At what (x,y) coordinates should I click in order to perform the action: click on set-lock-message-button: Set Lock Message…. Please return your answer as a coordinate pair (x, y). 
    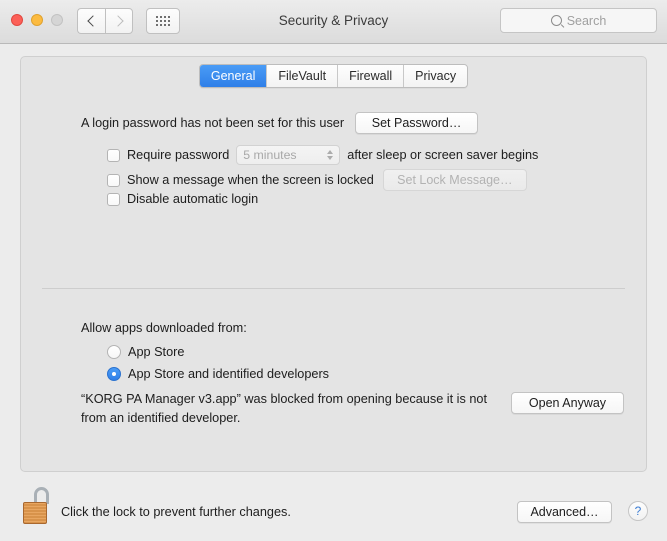
    Looking at the image, I should click on (454, 180).